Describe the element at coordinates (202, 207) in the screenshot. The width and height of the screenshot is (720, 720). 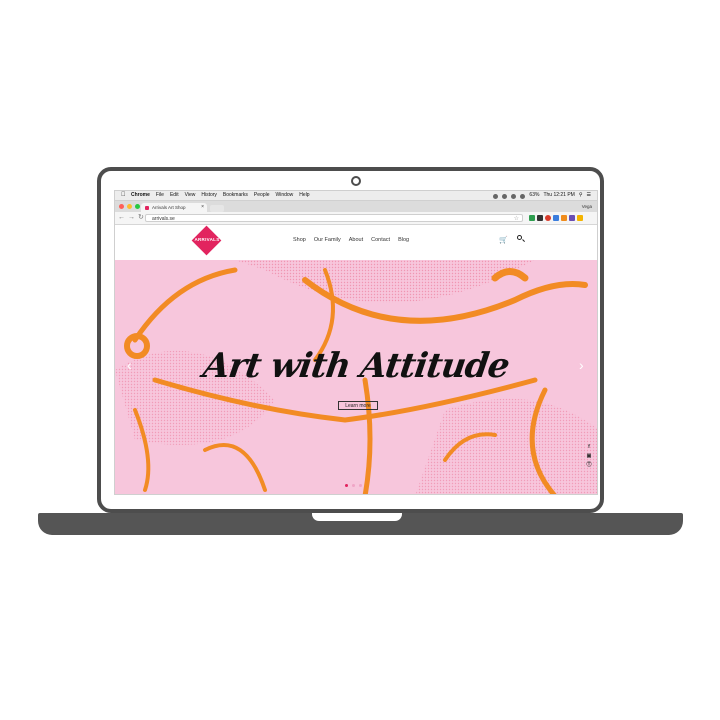
I see `close-icon: ×` at that location.